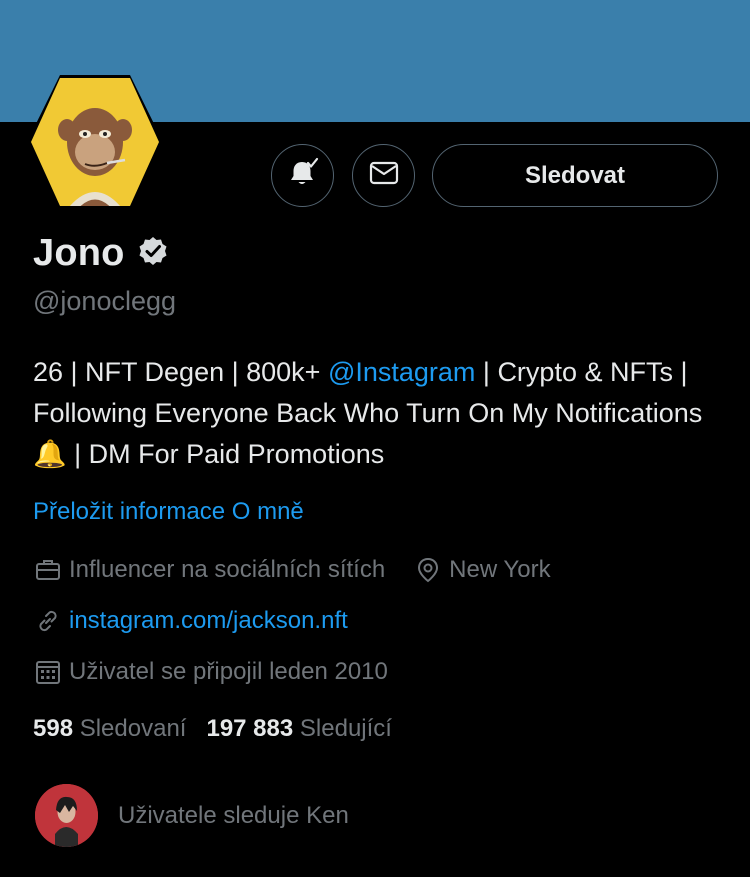  Describe the element at coordinates (228, 671) in the screenshot. I see `profile-joined-date: Uživatel se připojil leden 2010` at that location.